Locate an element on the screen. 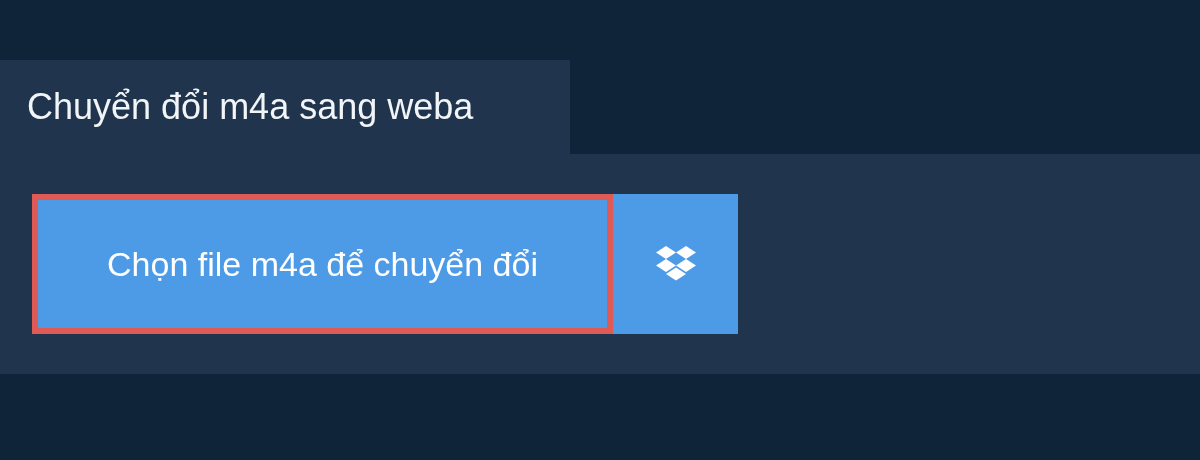 This screenshot has height=460, width=1200. dropbox-button is located at coordinates (675, 264).